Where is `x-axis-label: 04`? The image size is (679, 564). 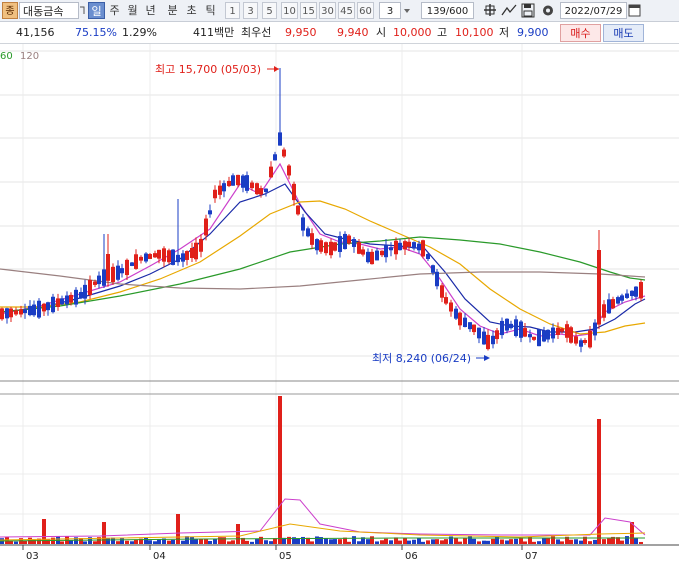
x-axis-label: 04 is located at coordinates (159, 556).